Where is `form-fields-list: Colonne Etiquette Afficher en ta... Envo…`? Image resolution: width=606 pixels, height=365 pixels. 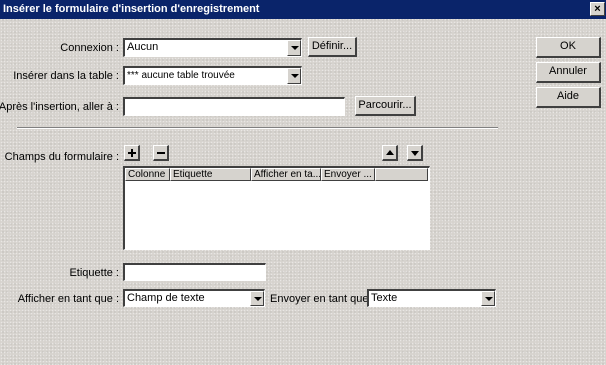 form-fields-list: Colonne Etiquette Afficher en ta... Envo… is located at coordinates (276, 208).